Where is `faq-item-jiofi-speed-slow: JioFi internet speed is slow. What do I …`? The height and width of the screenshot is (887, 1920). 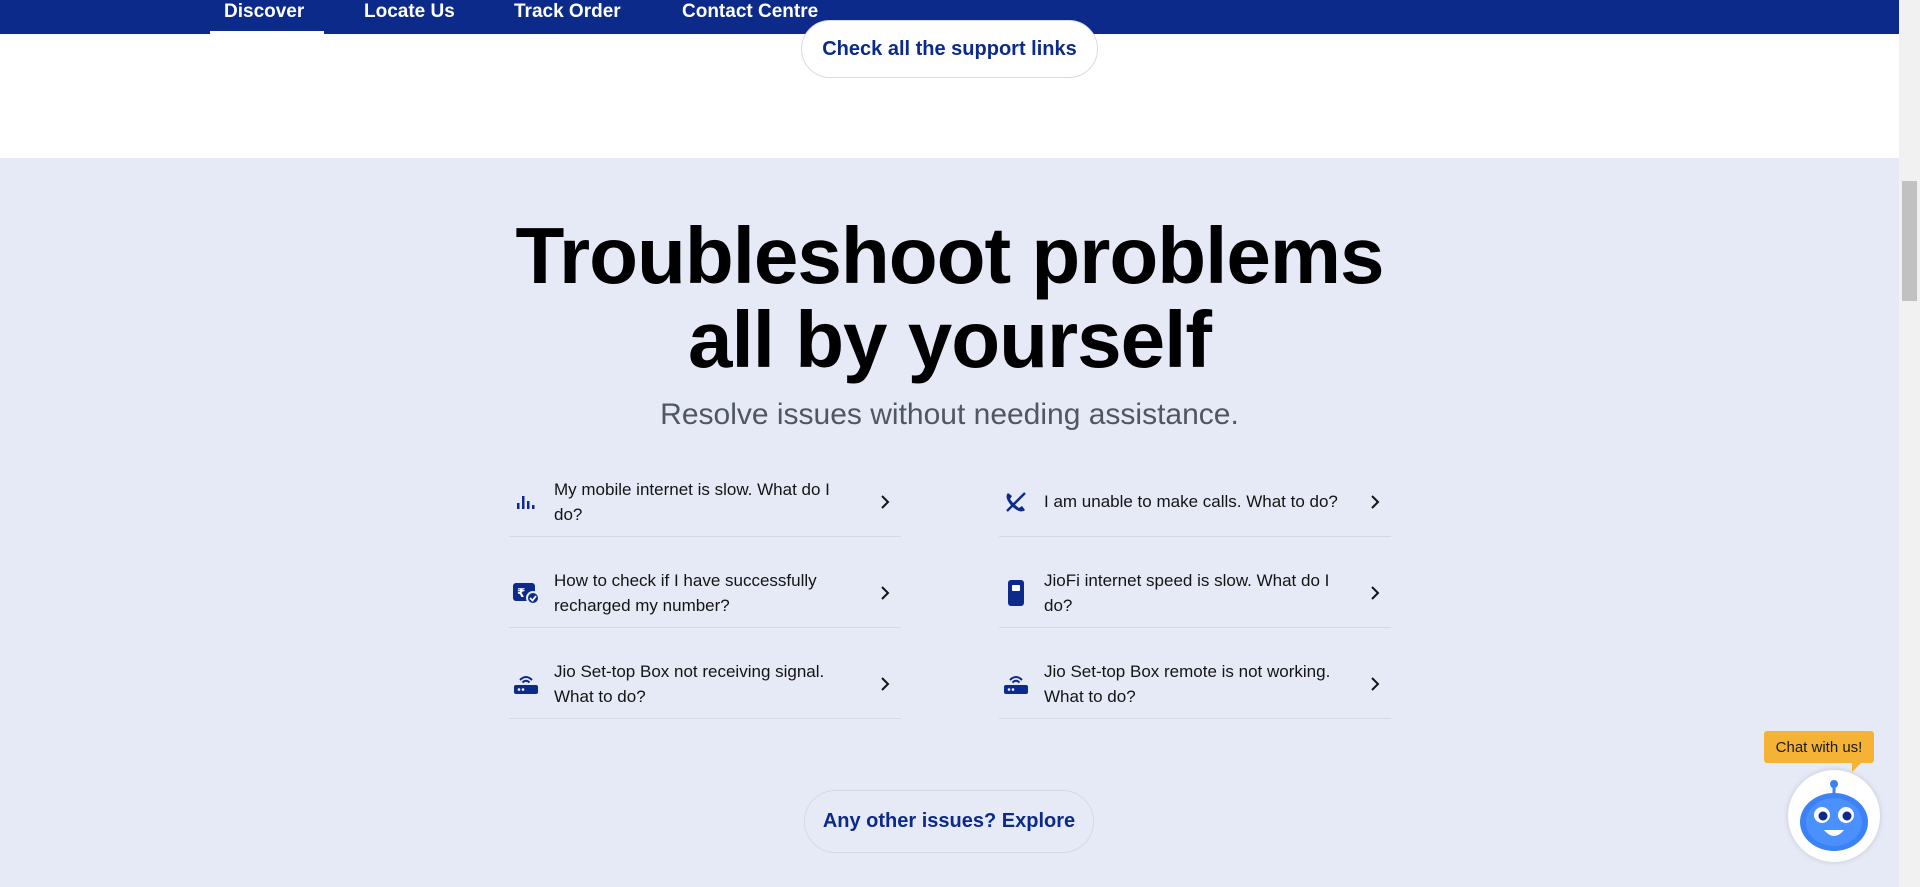 faq-item-jiofi-speed-slow: JioFi internet speed is slow. What do I … is located at coordinates (1195, 593).